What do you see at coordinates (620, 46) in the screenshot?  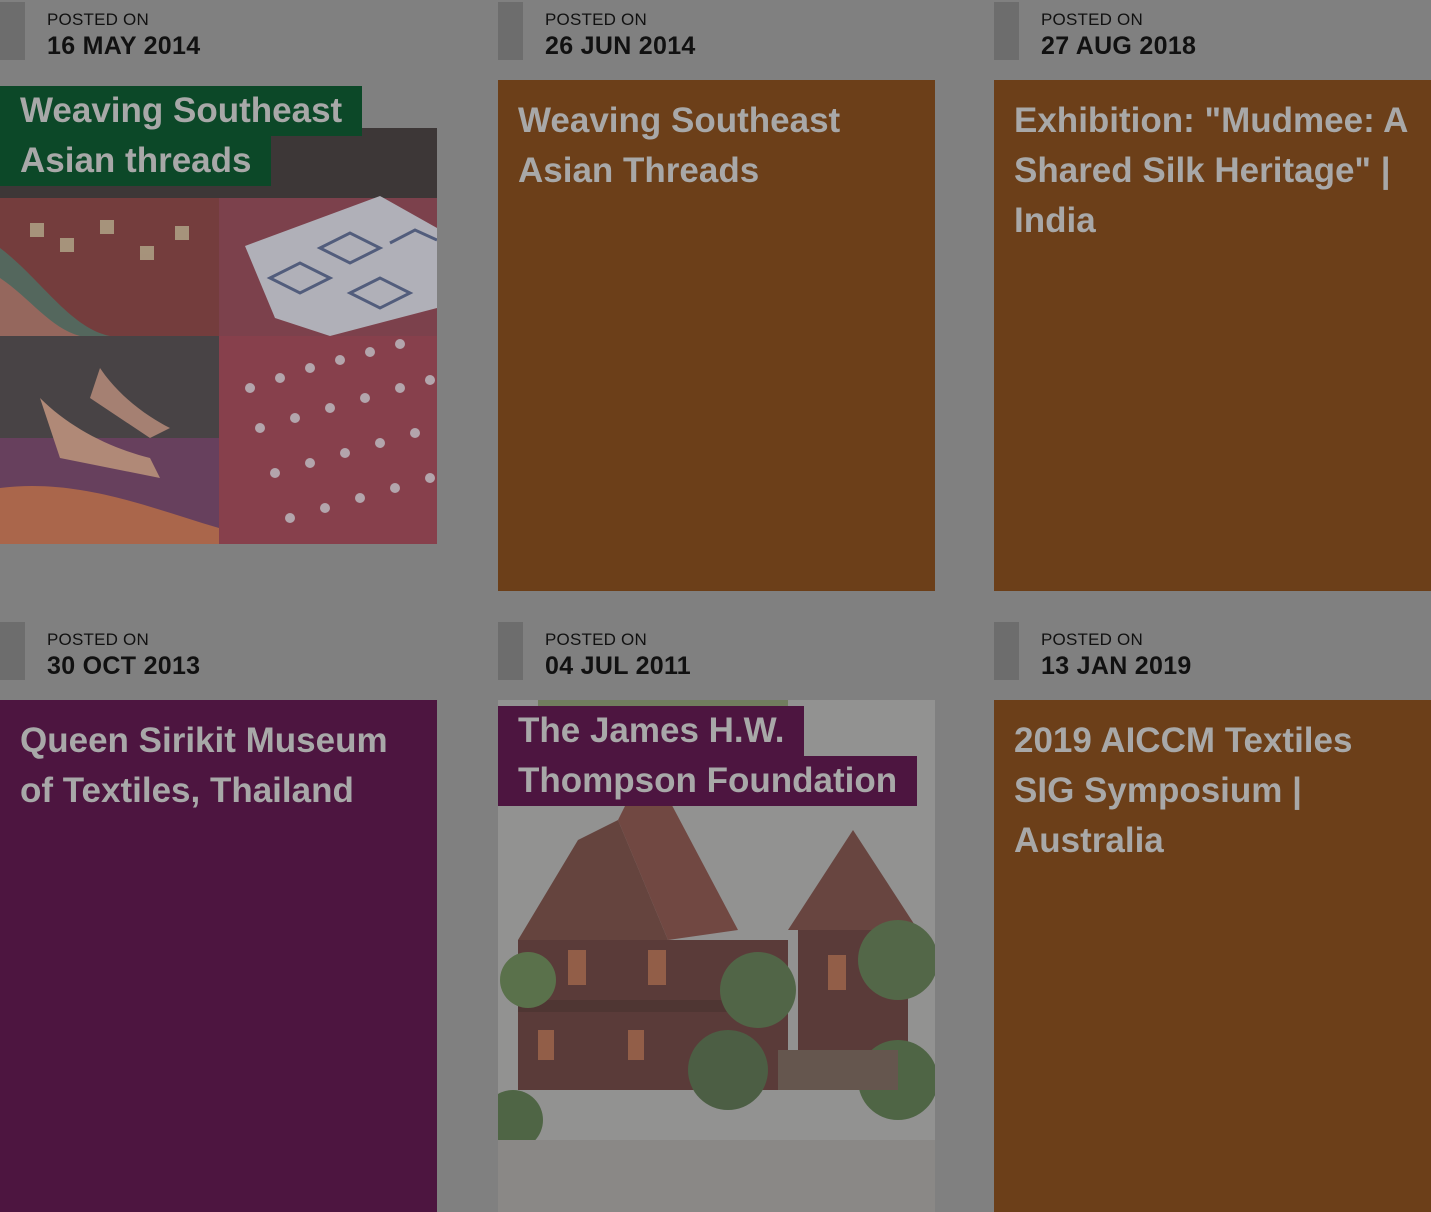 I see `post-date: 26 JUN 2014` at bounding box center [620, 46].